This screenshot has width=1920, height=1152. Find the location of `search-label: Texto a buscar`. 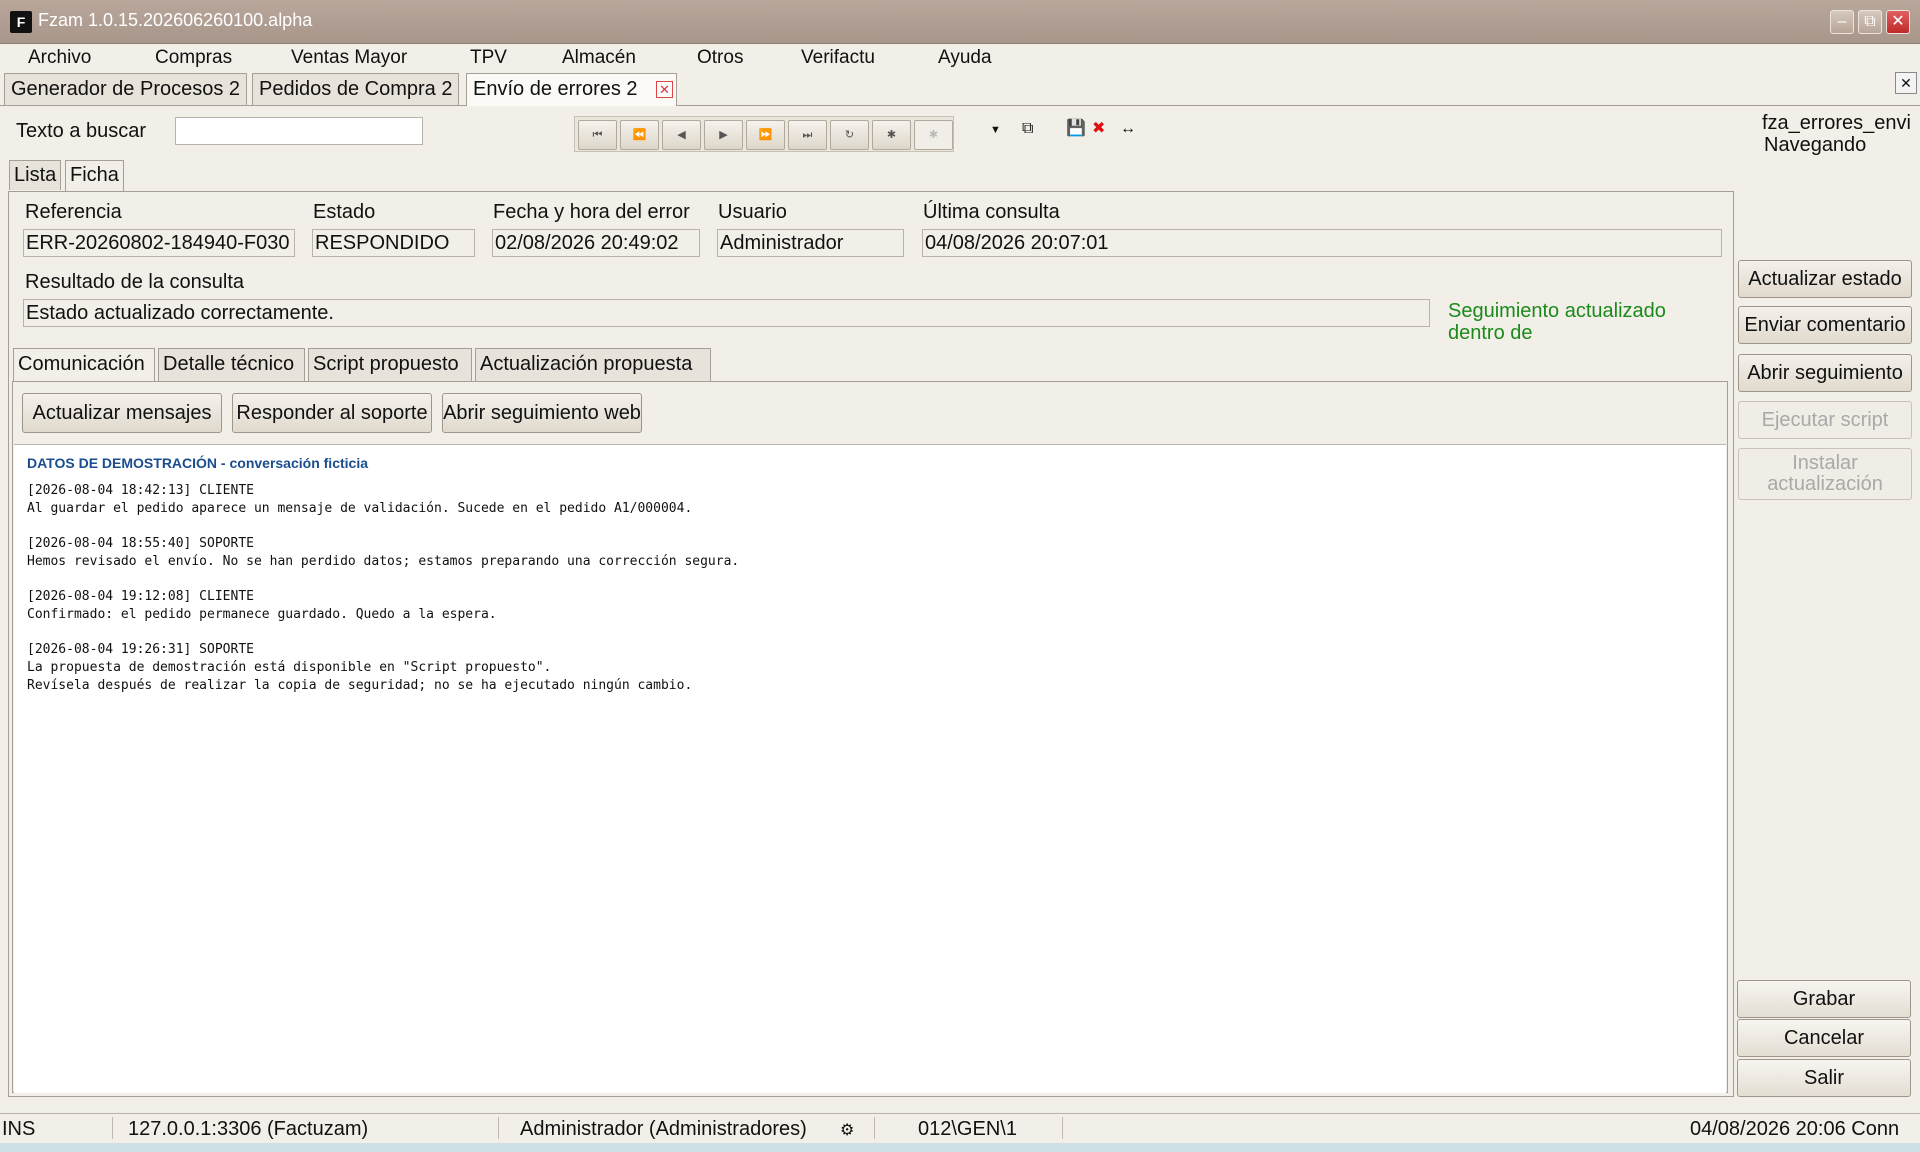

search-label: Texto a buscar is located at coordinates (81, 131).